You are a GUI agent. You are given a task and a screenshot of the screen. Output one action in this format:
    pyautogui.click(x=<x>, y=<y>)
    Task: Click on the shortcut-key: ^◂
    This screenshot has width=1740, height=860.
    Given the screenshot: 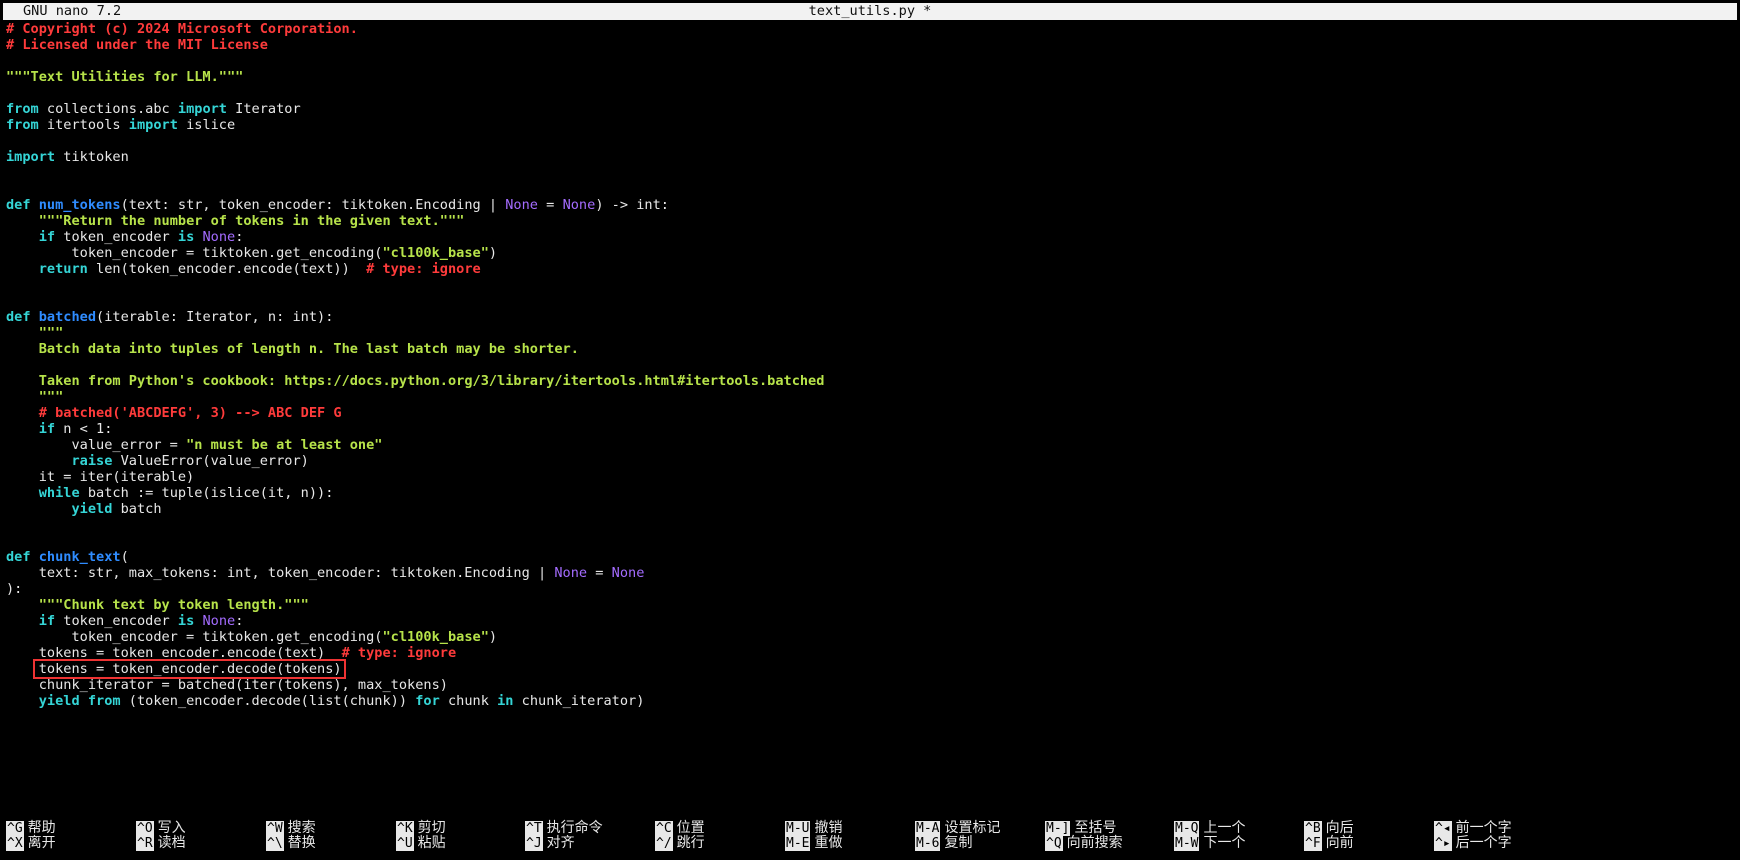 What is the action you would take?
    pyautogui.click(x=1443, y=828)
    